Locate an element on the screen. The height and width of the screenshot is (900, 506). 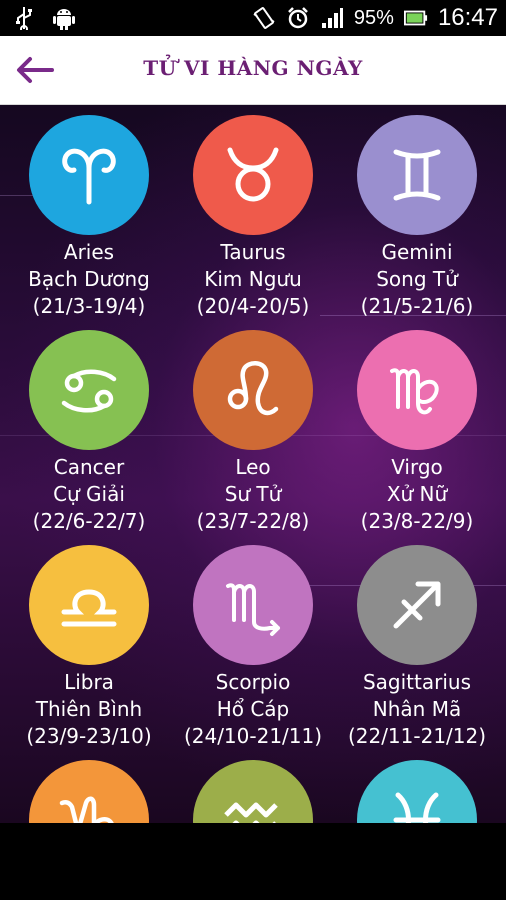
leo-icon is located at coordinates (253, 388).